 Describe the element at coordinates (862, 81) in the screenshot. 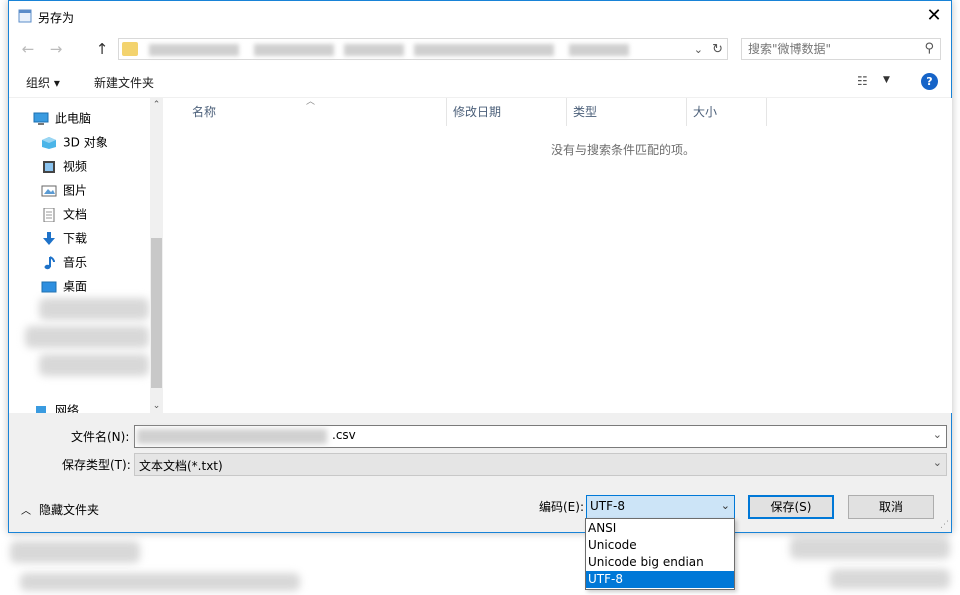

I see `view-options-icon: ☷` at that location.